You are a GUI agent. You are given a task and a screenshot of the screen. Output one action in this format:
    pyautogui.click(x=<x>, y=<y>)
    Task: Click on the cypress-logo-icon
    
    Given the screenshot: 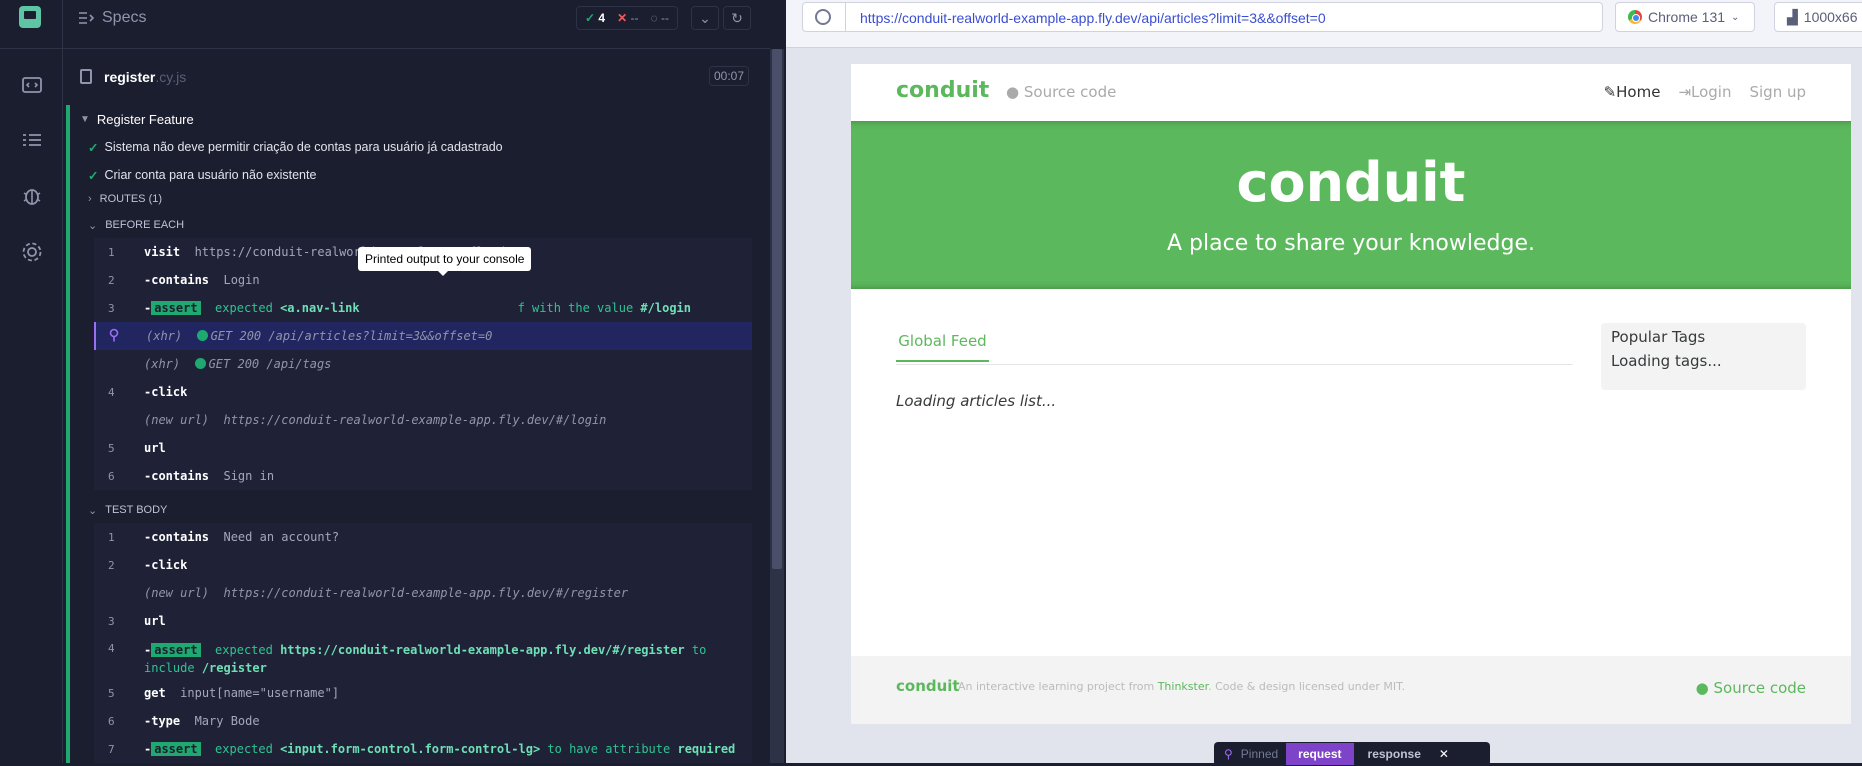 What is the action you would take?
    pyautogui.click(x=30, y=17)
    